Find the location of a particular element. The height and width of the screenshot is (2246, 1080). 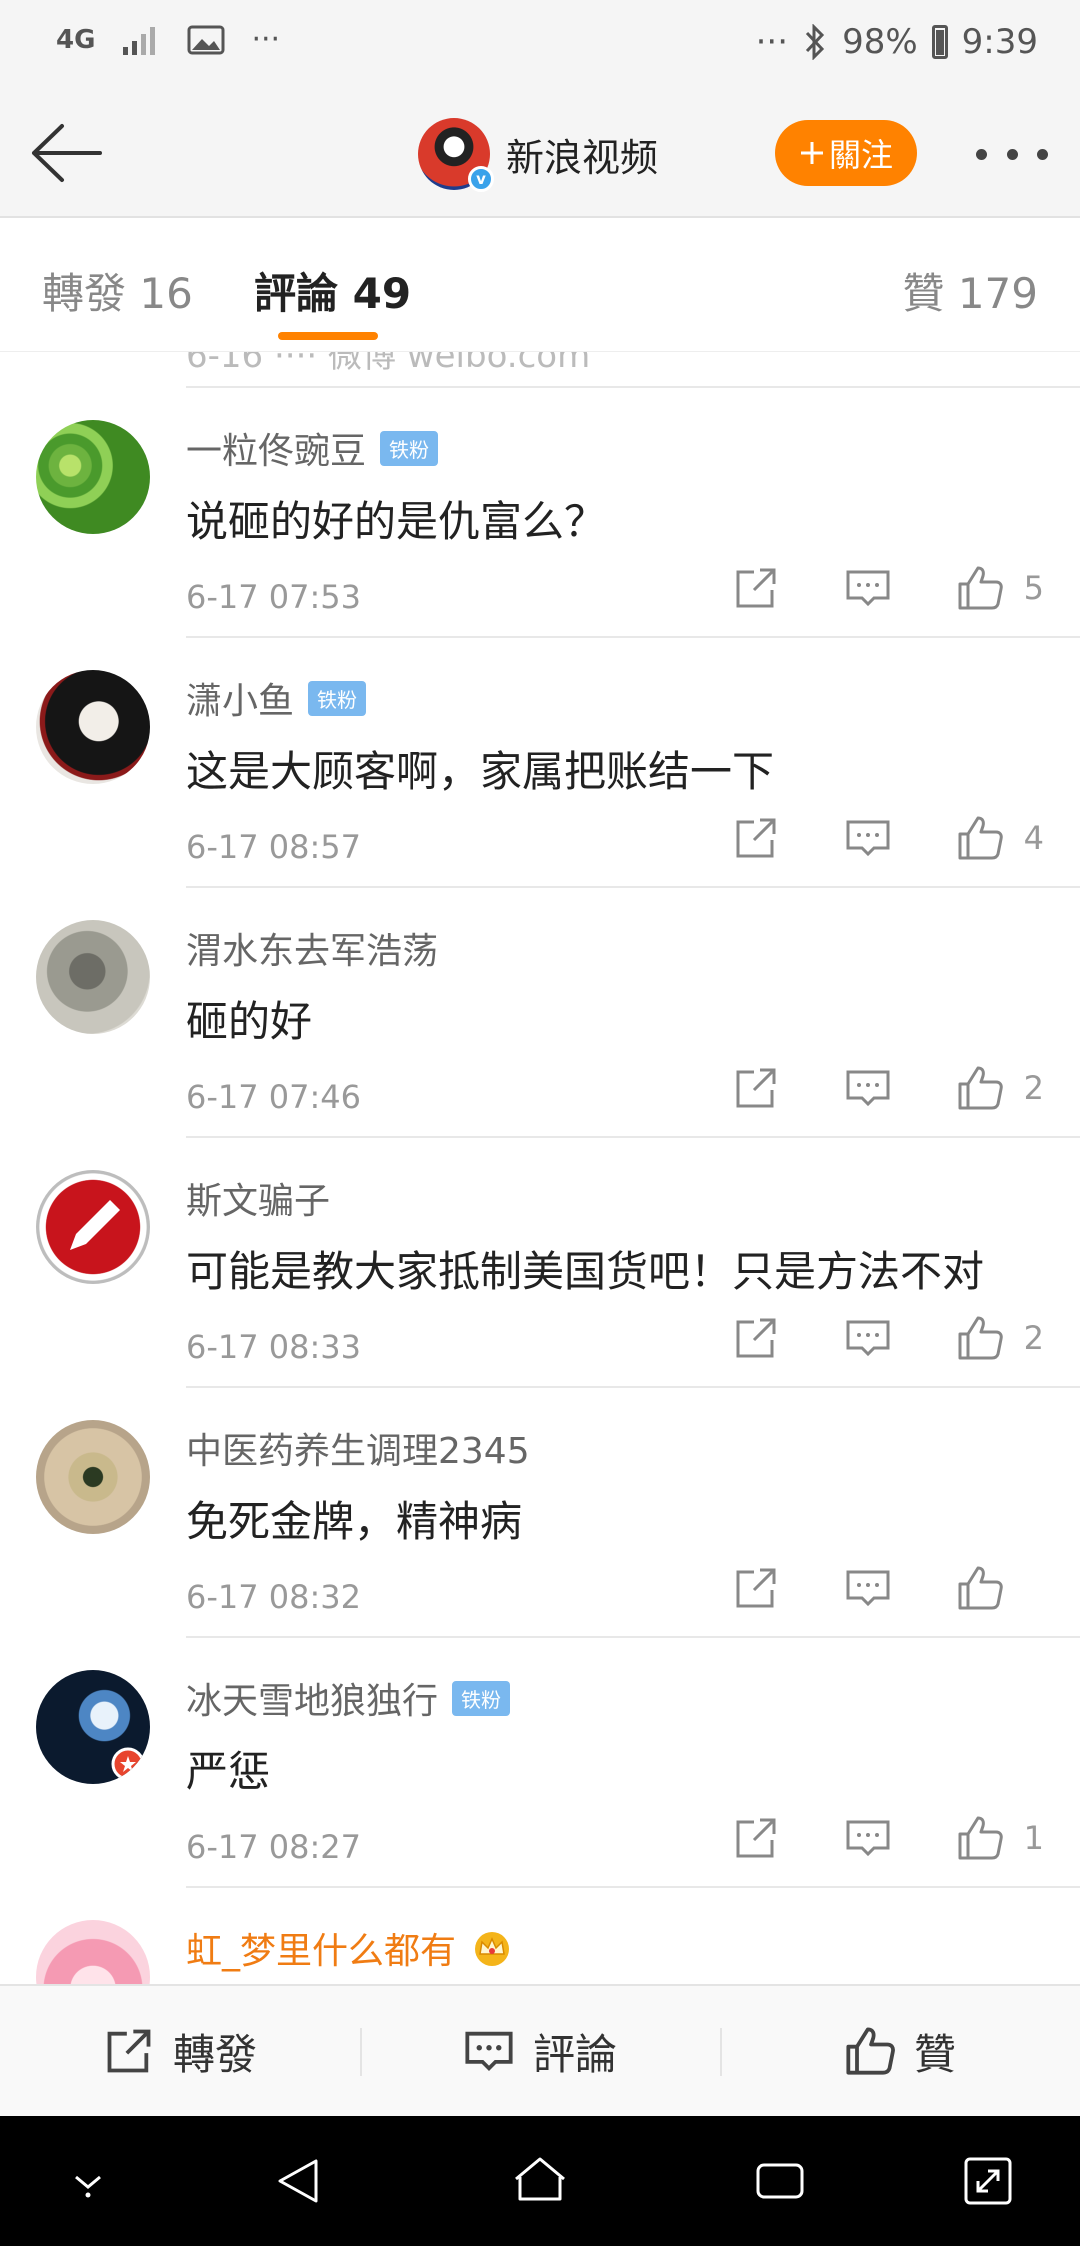

repost-label: 轉發 is located at coordinates (214, 2054).